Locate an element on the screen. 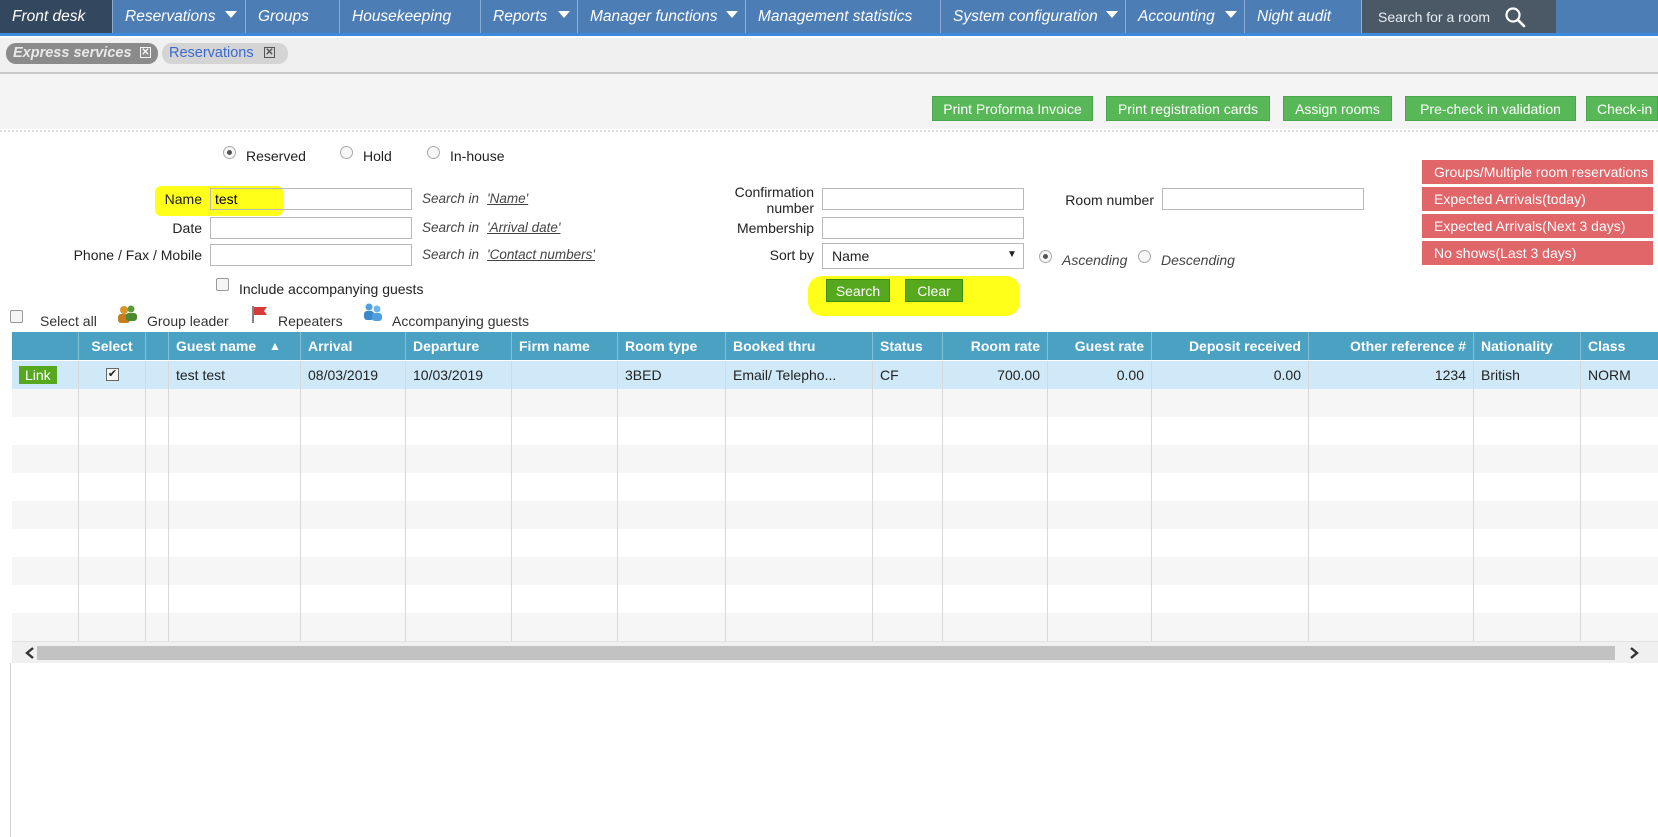  nav-groups: Groups is located at coordinates (293, 16).